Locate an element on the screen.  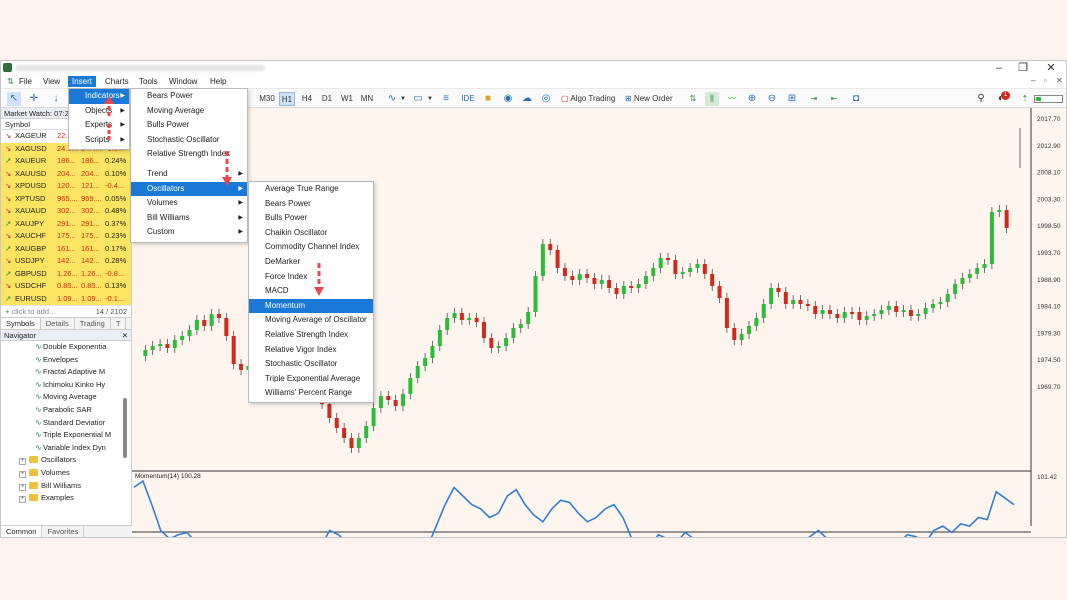
child-close-icon: ✕ is located at coordinates (1059, 80).